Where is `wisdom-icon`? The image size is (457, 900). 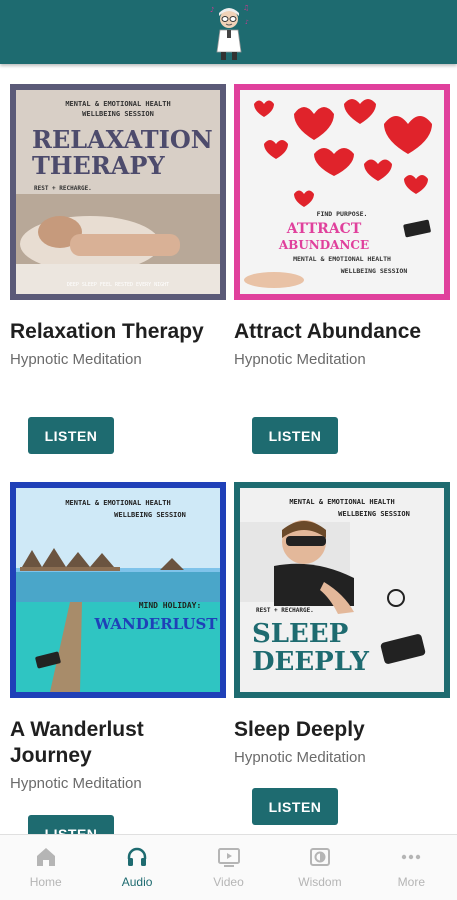
wisdom-icon is located at coordinates (319, 857).